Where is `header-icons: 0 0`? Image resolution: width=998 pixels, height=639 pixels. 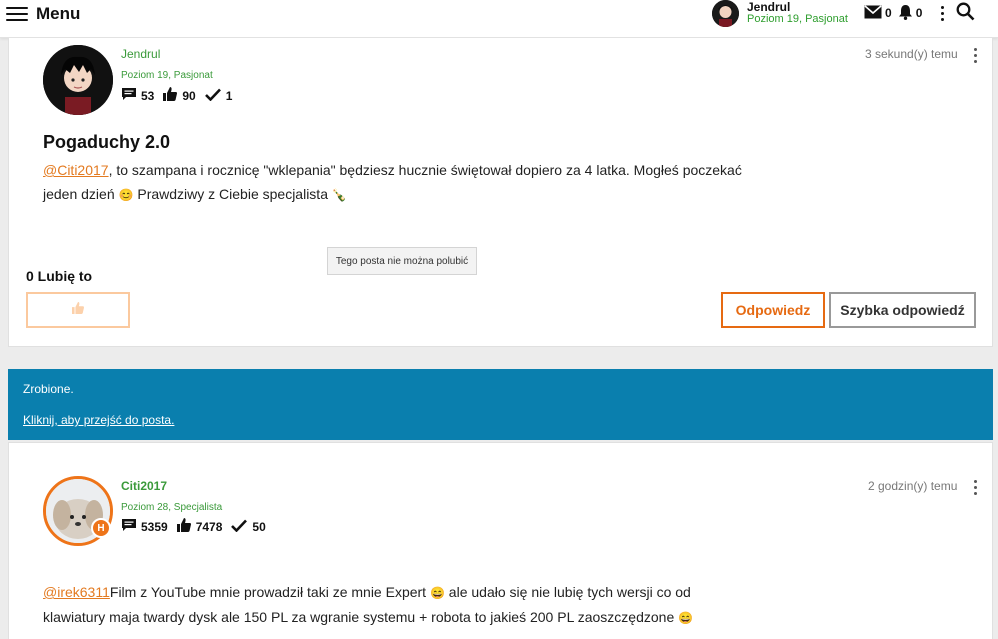
header-icons: 0 0 is located at coordinates (919, 13).